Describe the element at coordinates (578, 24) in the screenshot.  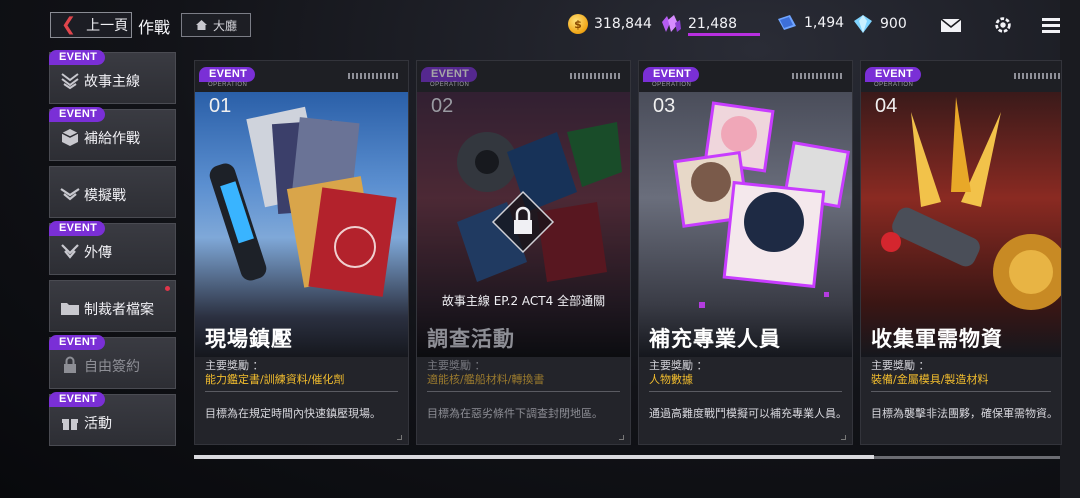
I see `gold-coin-icon: $` at that location.